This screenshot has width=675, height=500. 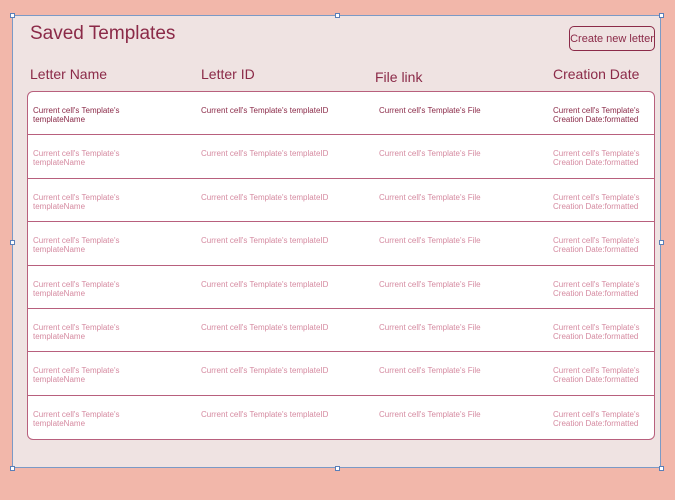 I want to click on resize-handle-middle-left, so click(x=12, y=242).